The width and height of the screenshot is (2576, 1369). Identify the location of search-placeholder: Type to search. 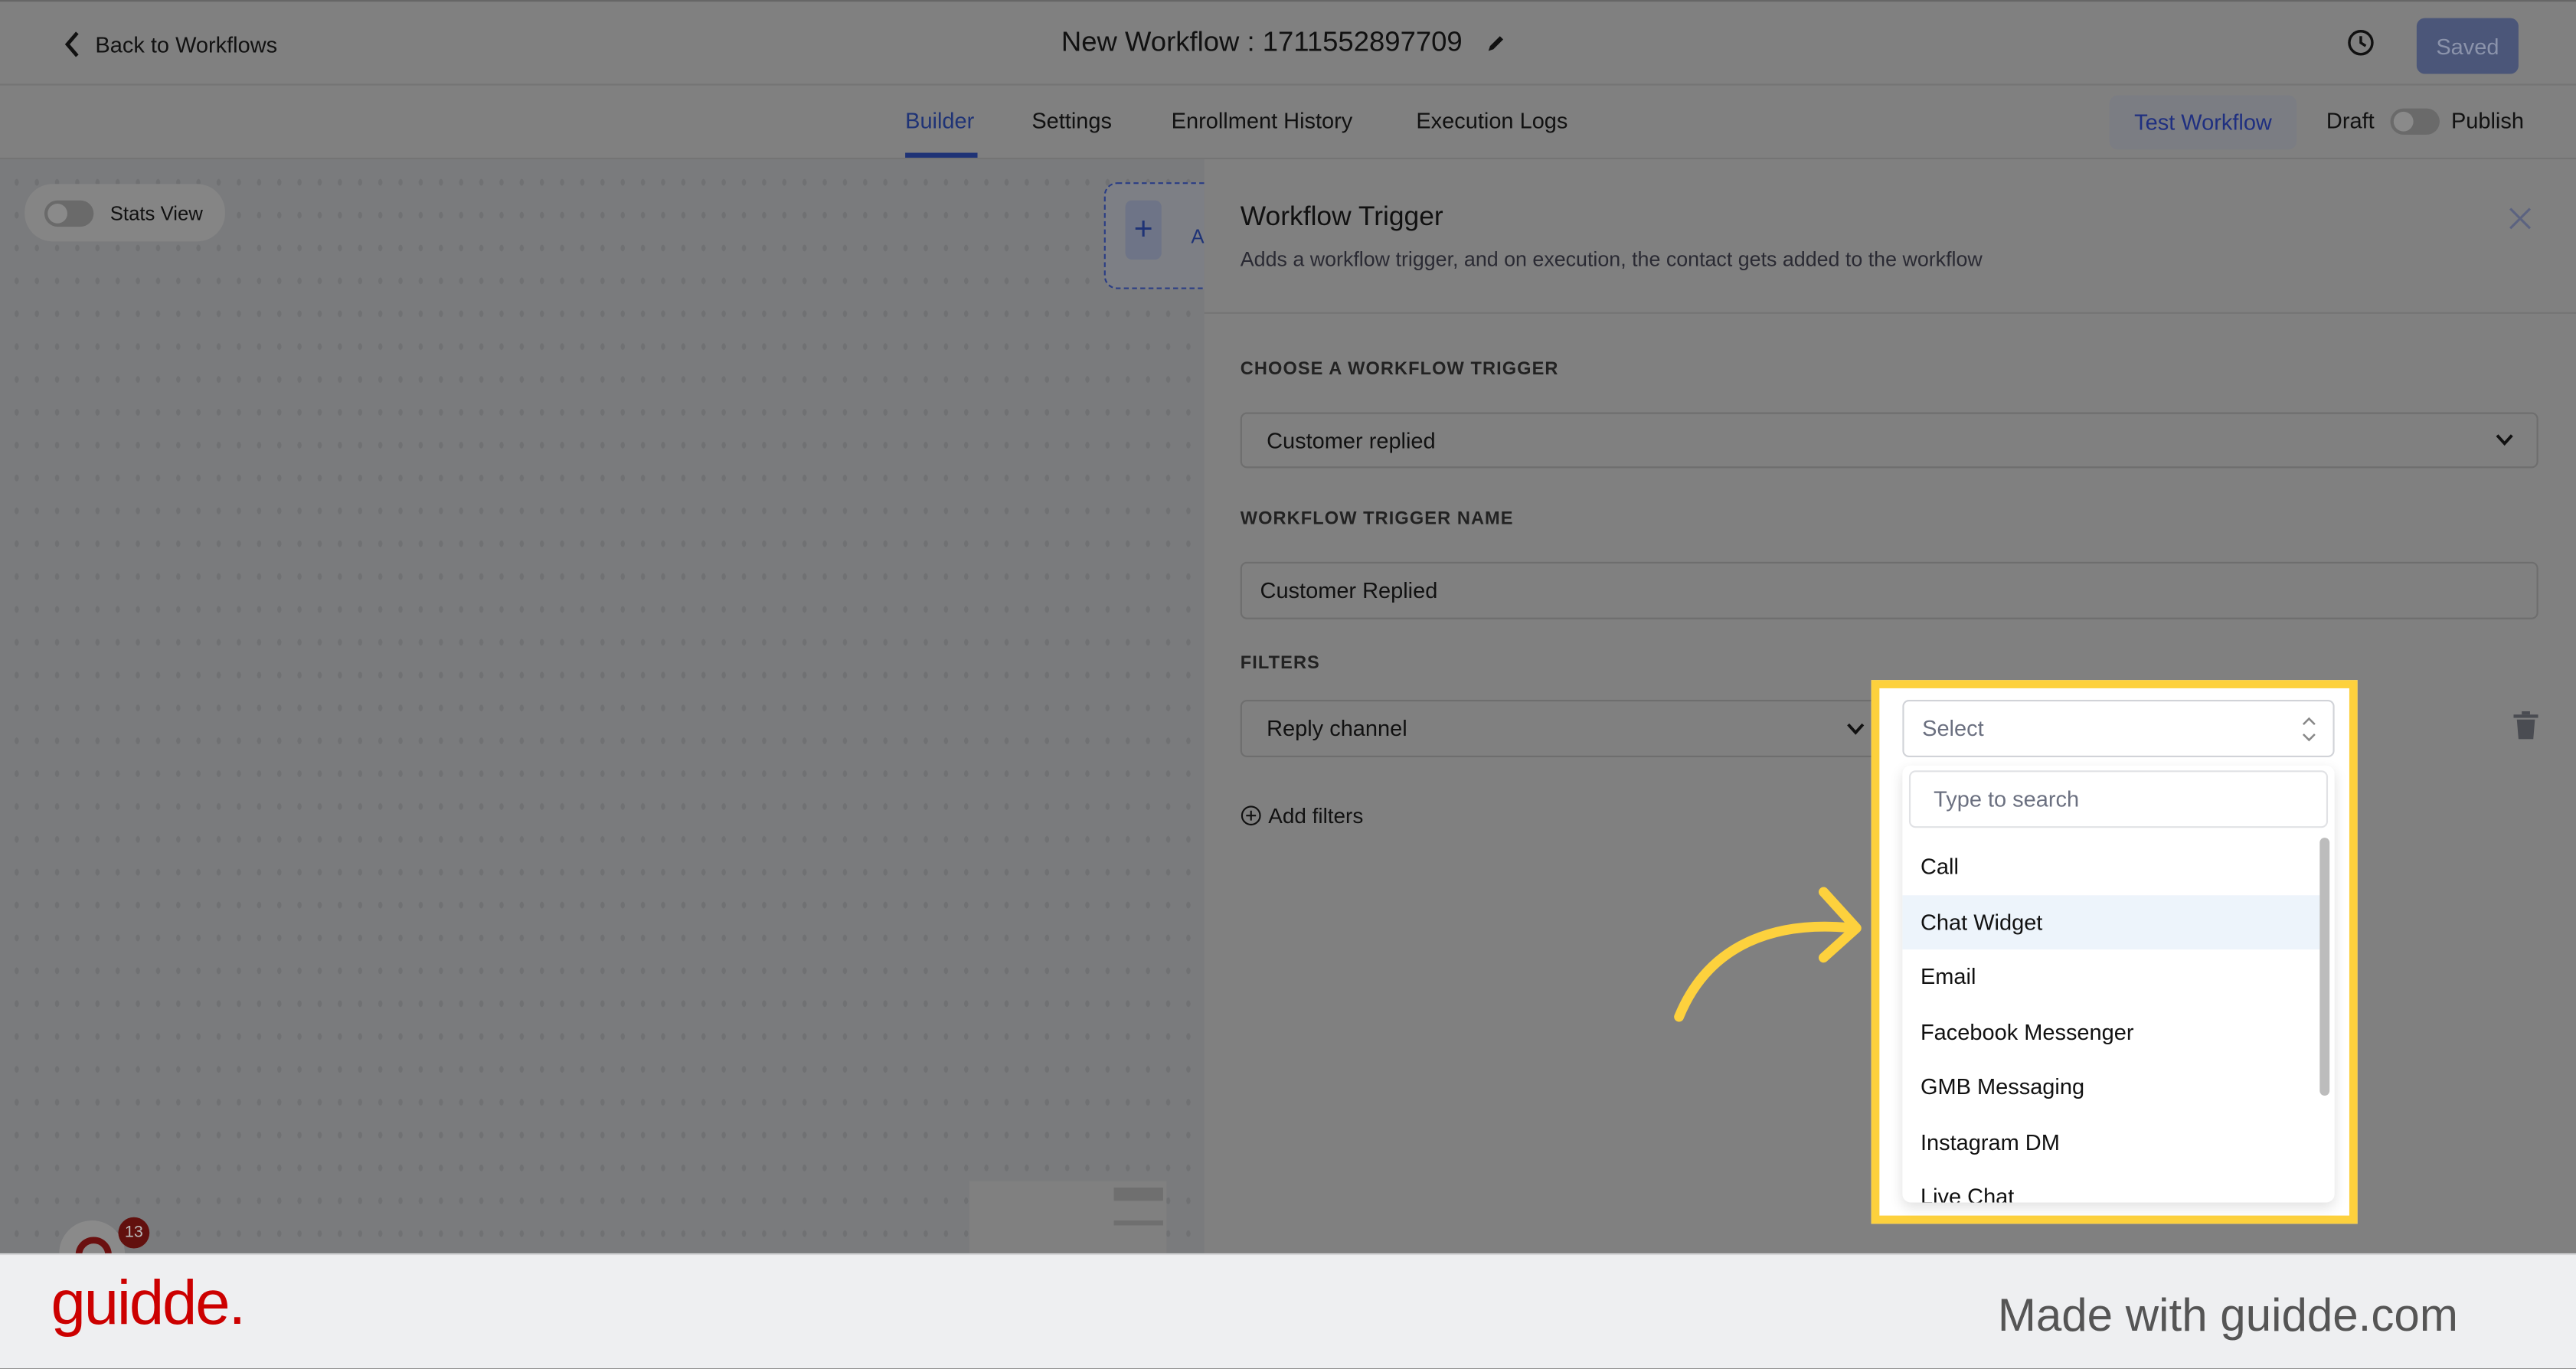
(2007, 799).